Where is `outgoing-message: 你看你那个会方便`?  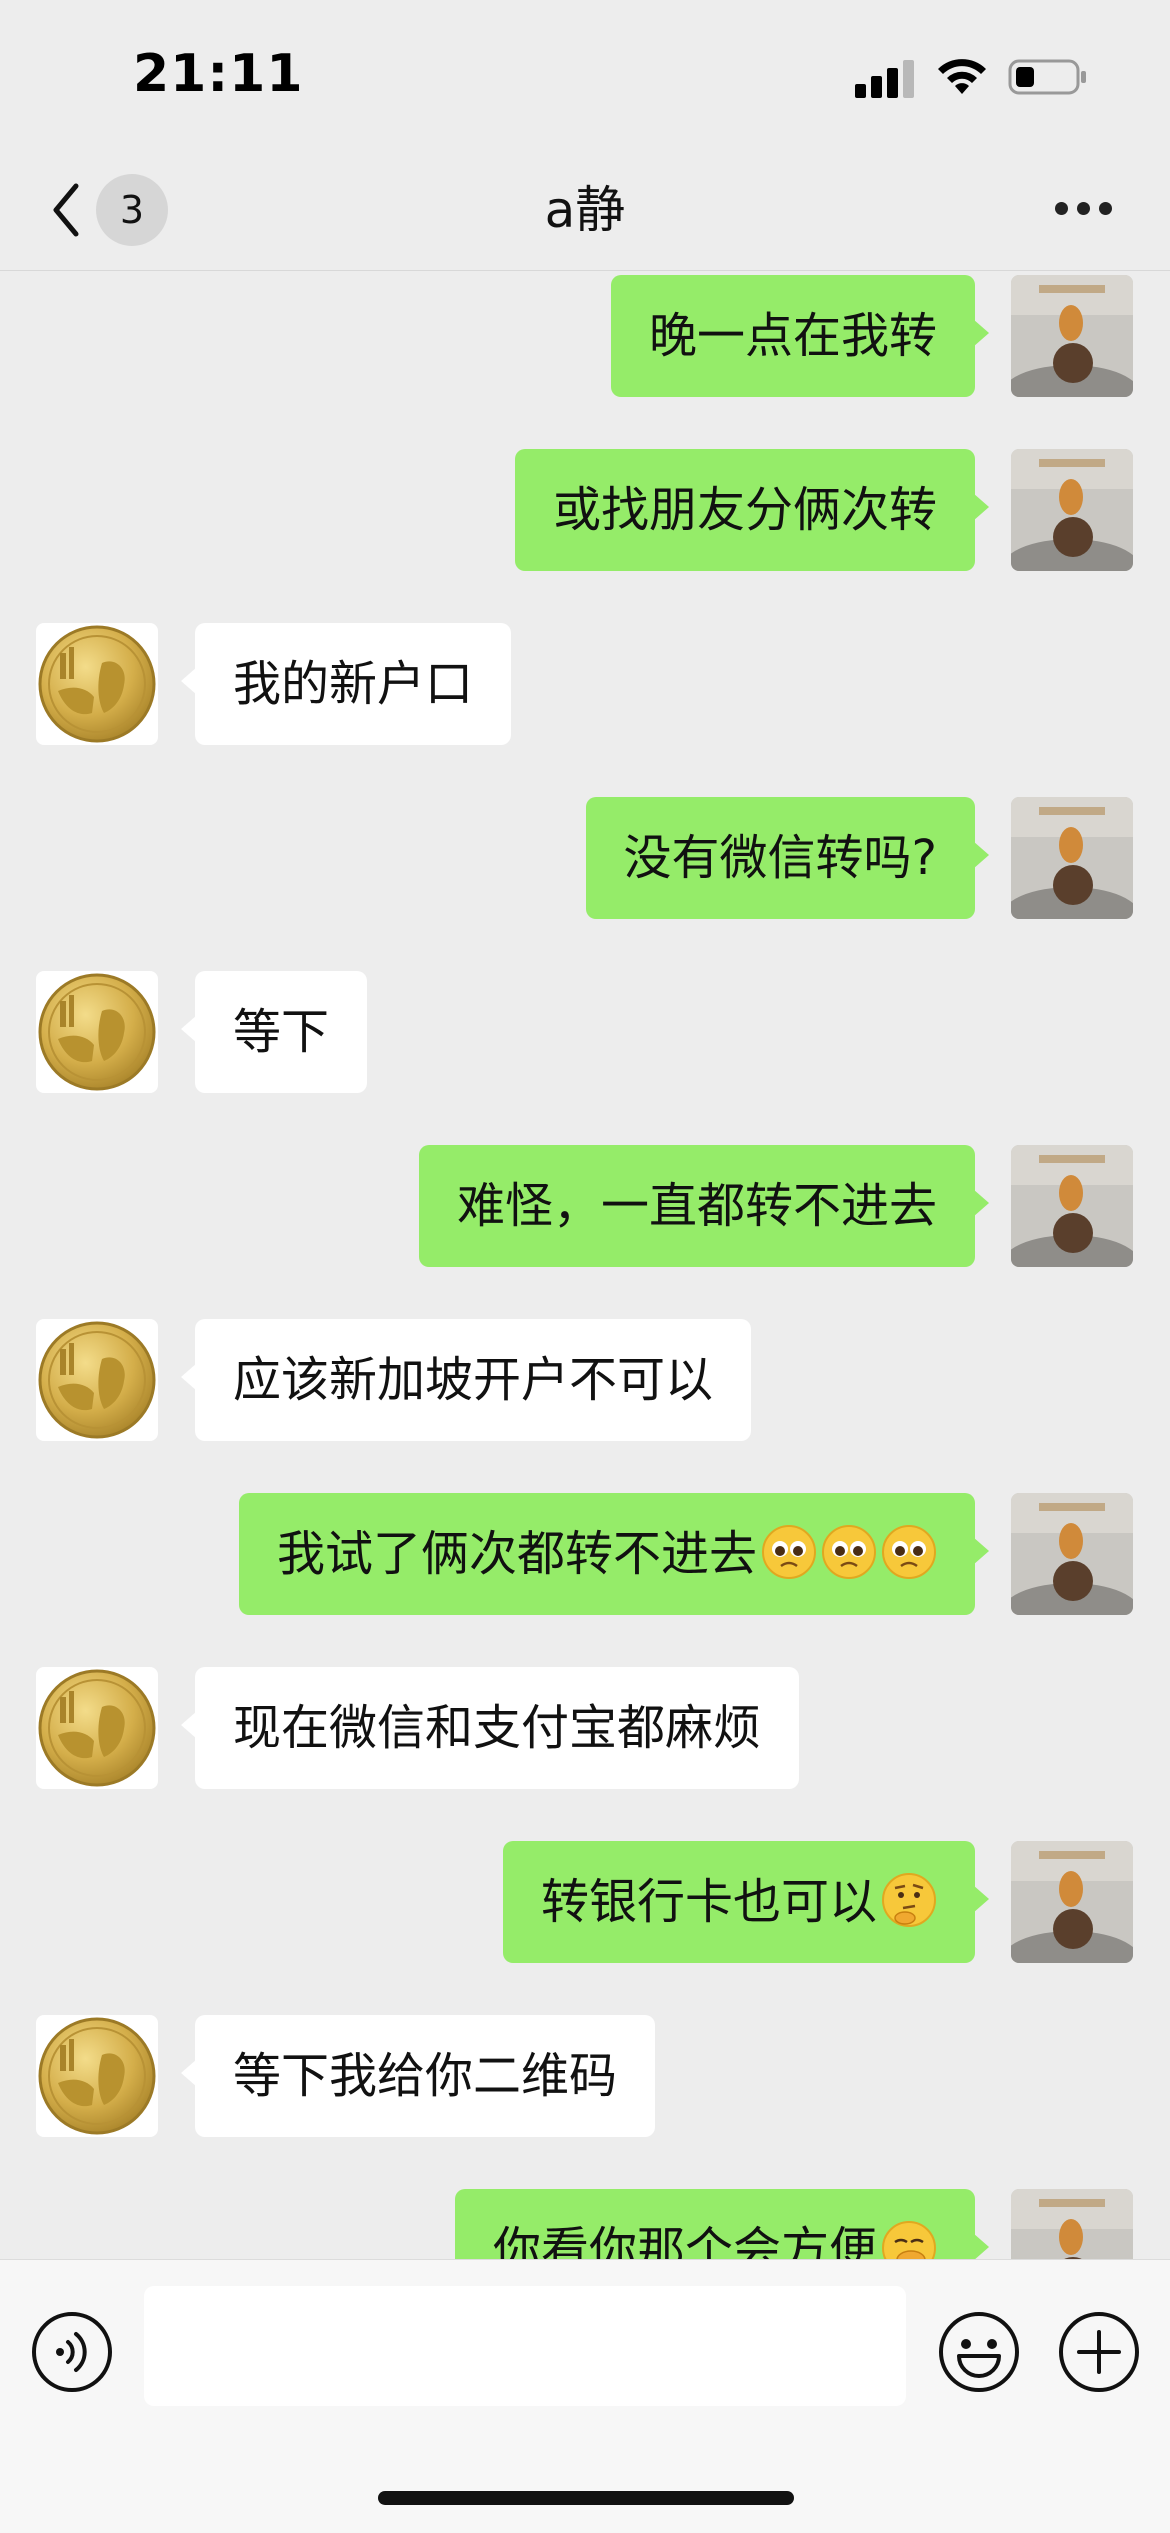
outgoing-message: 你看你那个会方便 is located at coordinates (585, 2224).